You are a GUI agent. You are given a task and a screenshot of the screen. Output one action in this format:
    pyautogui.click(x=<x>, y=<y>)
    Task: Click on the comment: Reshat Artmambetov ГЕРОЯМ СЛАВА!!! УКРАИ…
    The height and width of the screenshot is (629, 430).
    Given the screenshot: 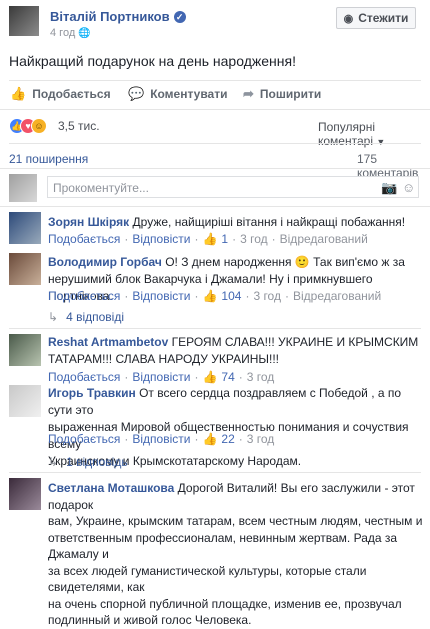 What is the action you would take?
    pyautogui.click(x=235, y=351)
    